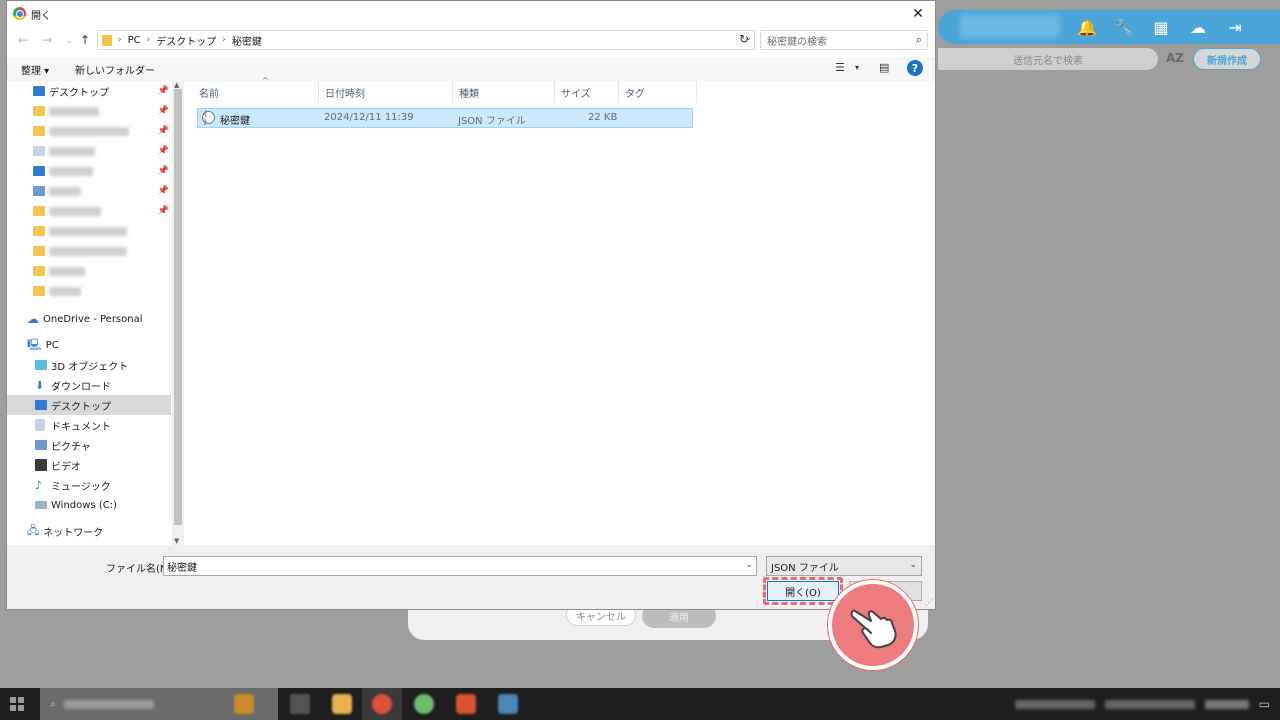 The height and width of the screenshot is (720, 1280). Describe the element at coordinates (1198, 27) in the screenshot. I see `cloud-chat-icon: ☁` at that location.